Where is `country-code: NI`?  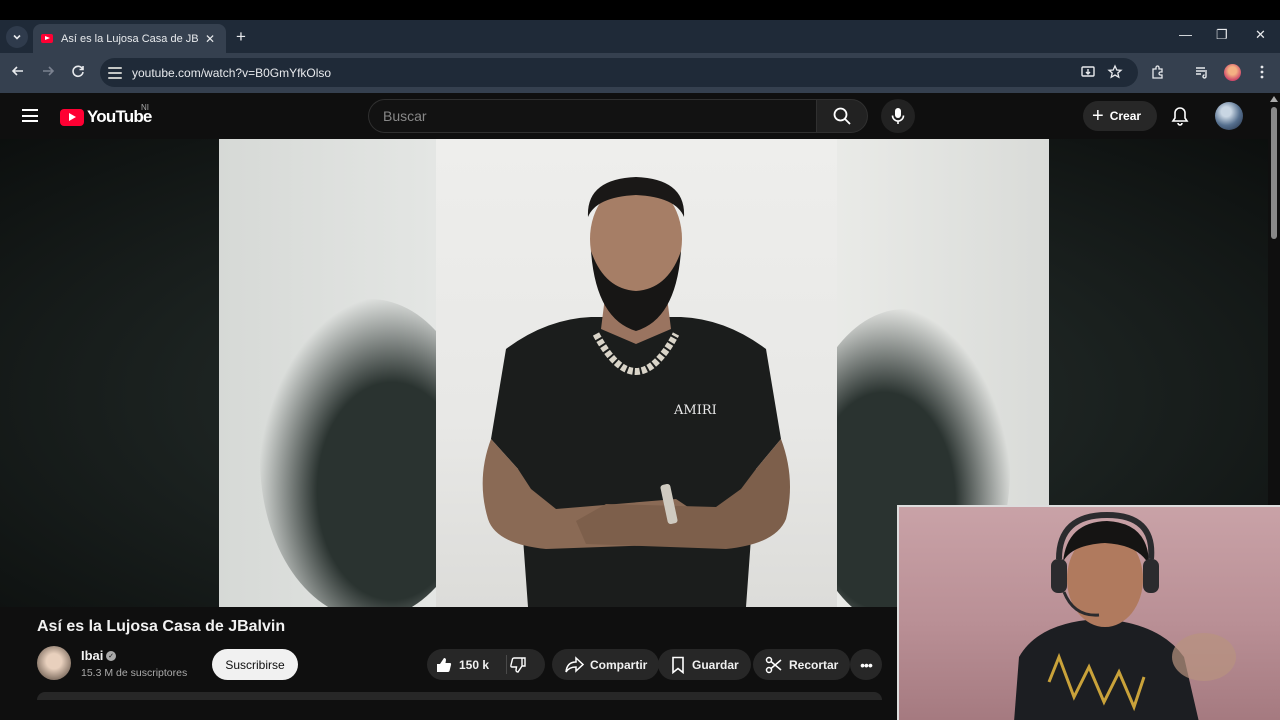 country-code: NI is located at coordinates (145, 107).